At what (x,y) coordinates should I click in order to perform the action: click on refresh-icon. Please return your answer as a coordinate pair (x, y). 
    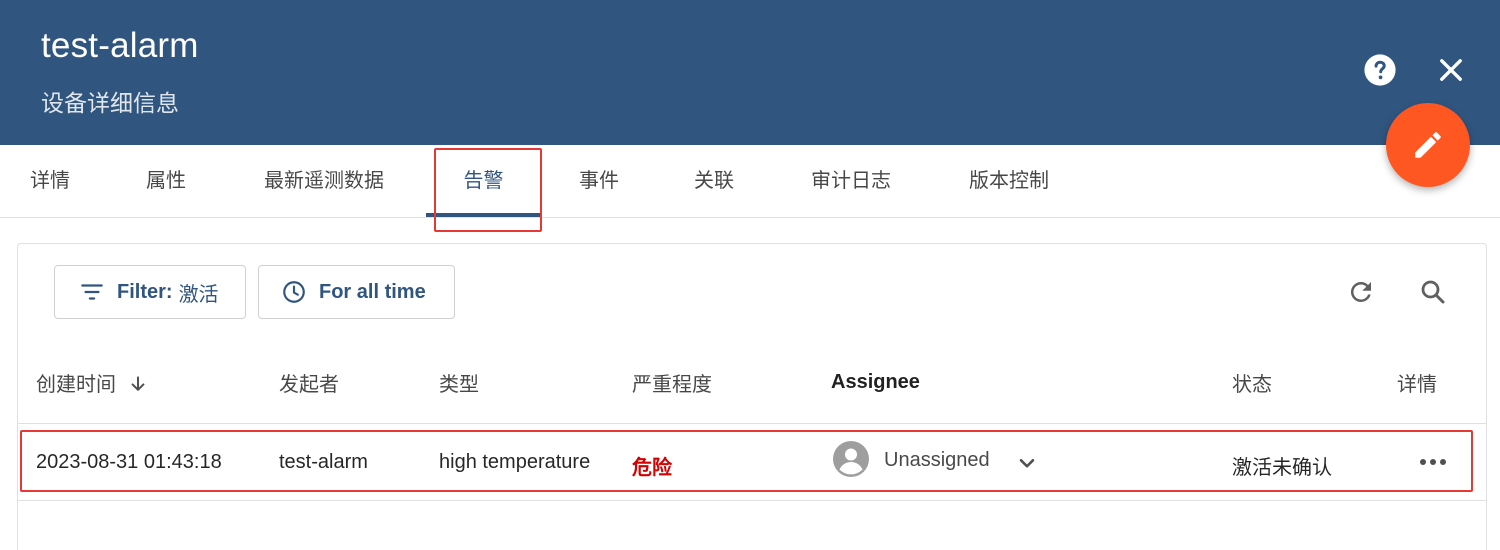
    Looking at the image, I should click on (1360, 291).